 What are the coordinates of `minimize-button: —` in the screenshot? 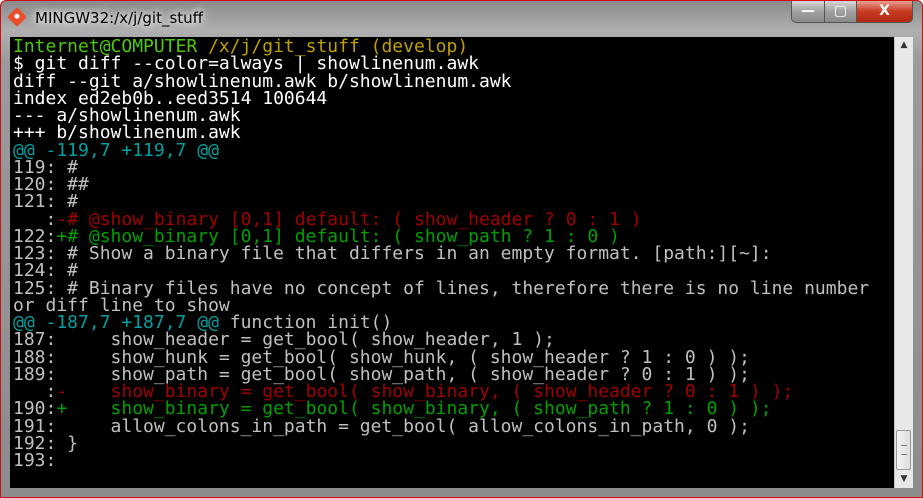 It's located at (808, 12).